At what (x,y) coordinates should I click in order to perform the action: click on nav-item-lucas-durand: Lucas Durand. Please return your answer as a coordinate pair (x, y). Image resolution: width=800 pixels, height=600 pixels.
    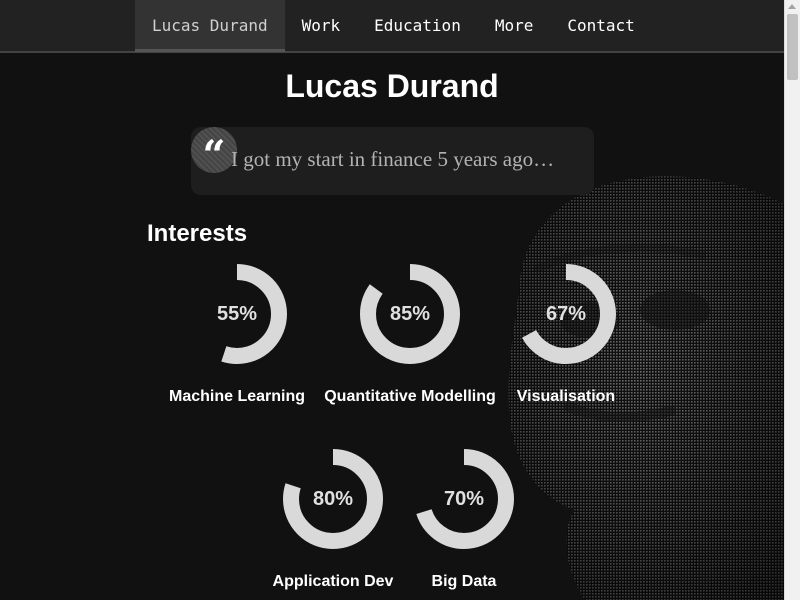
    Looking at the image, I should click on (210, 26).